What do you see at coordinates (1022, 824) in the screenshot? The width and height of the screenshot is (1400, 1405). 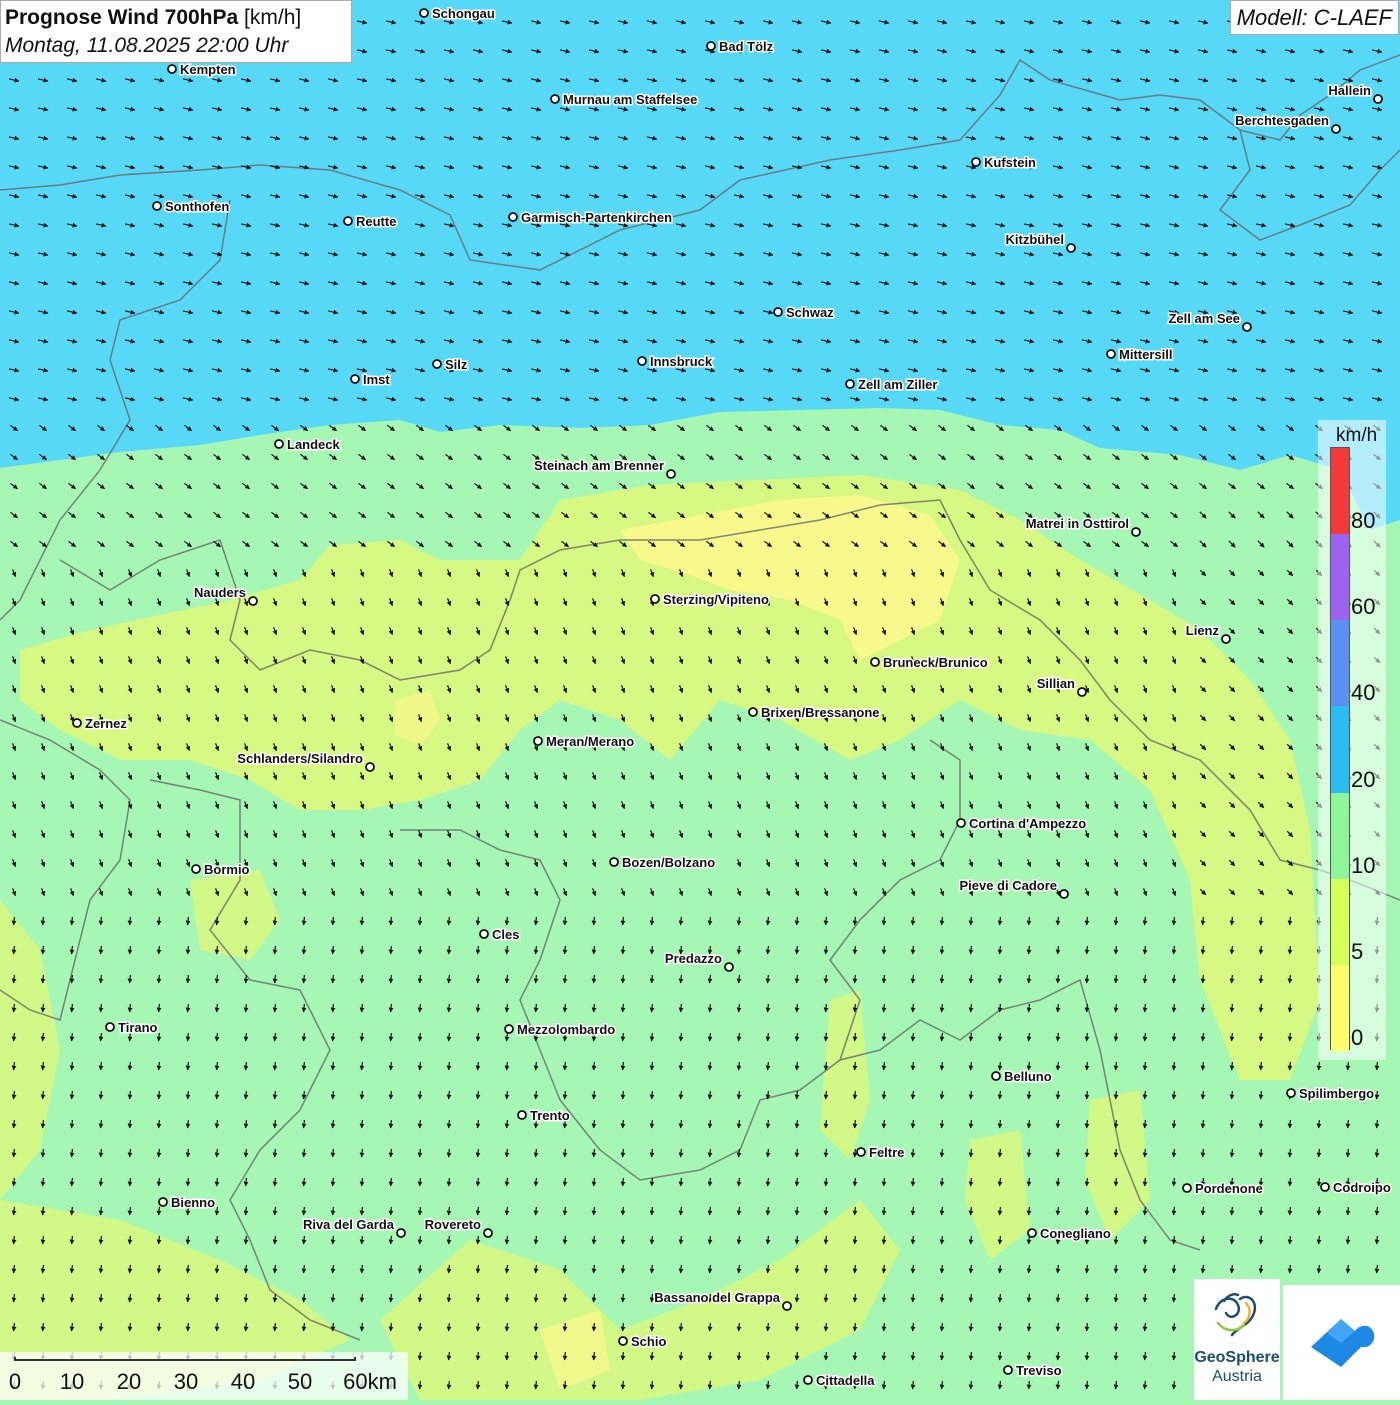 I see `city-marker: Cortina d'Ampezzo` at bounding box center [1022, 824].